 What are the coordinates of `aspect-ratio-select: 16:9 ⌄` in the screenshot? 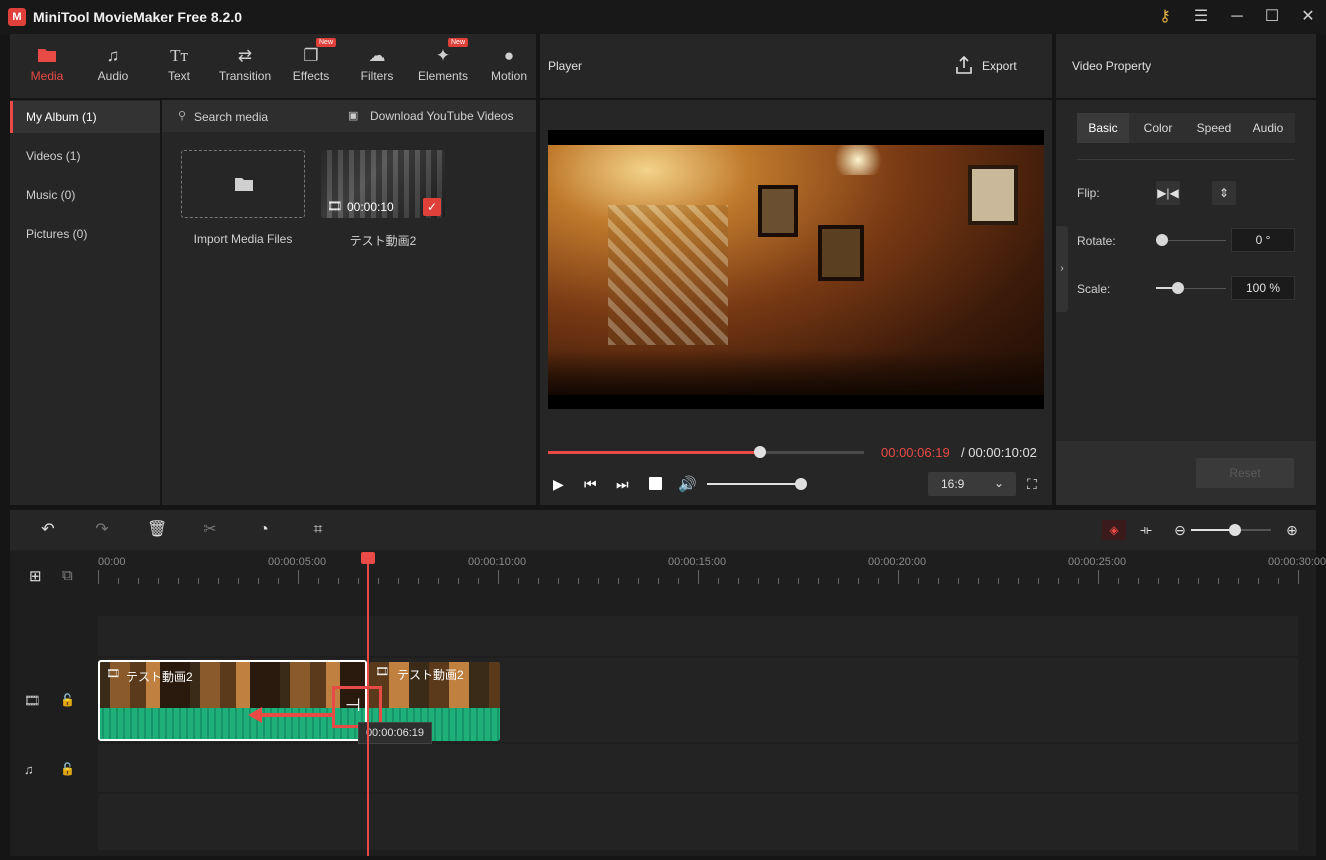 It's located at (972, 484).